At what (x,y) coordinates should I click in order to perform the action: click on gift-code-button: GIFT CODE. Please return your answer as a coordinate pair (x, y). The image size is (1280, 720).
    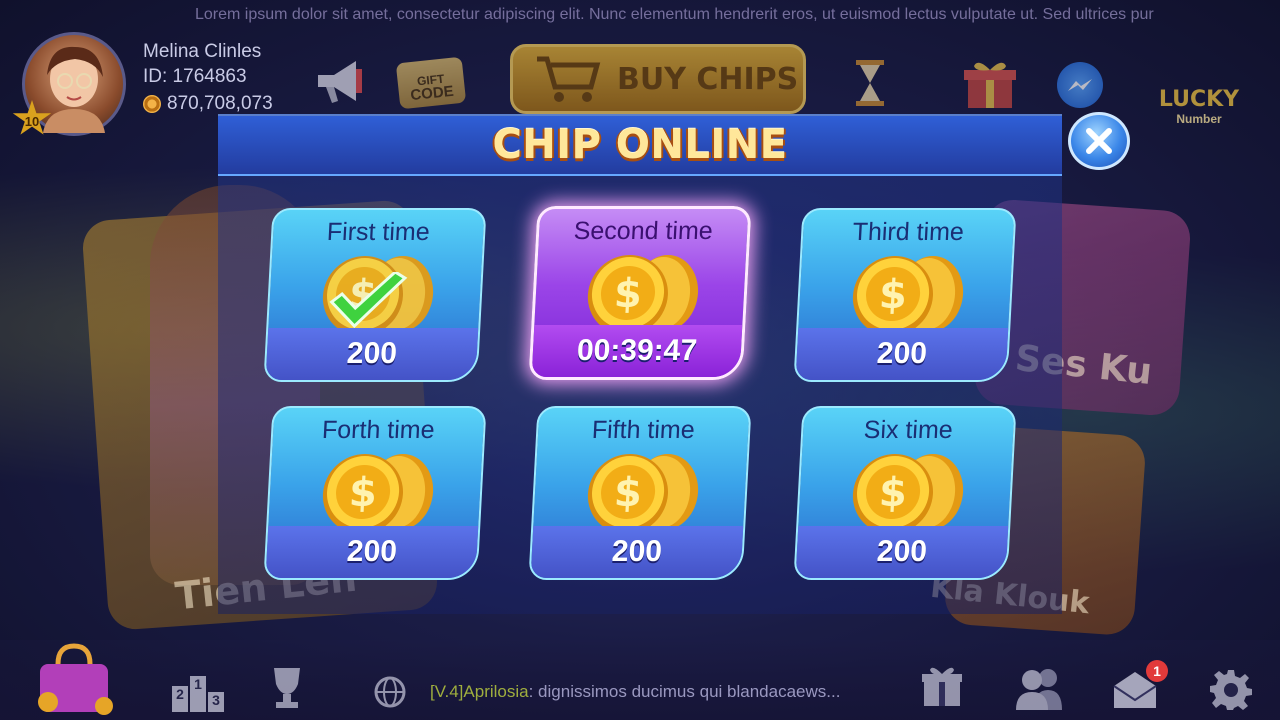
    Looking at the image, I should click on (431, 83).